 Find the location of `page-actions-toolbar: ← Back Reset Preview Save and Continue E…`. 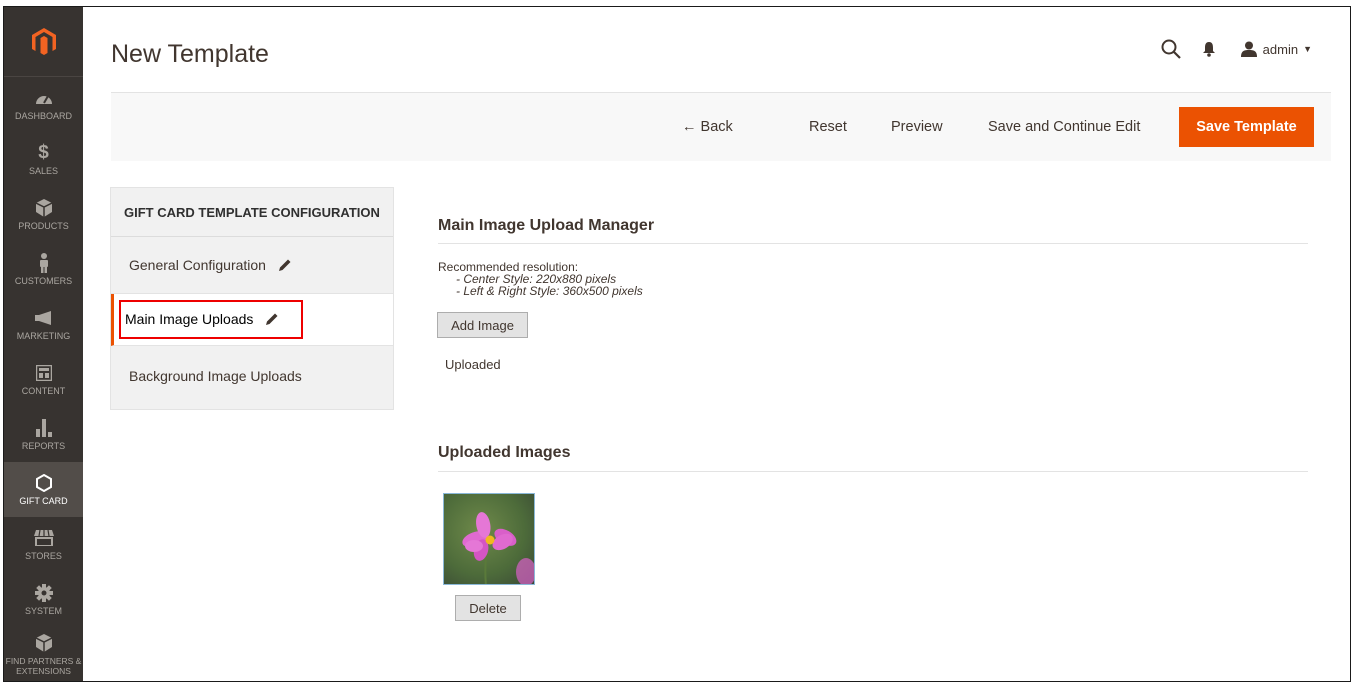

page-actions-toolbar: ← Back Reset Preview Save and Continue E… is located at coordinates (721, 126).